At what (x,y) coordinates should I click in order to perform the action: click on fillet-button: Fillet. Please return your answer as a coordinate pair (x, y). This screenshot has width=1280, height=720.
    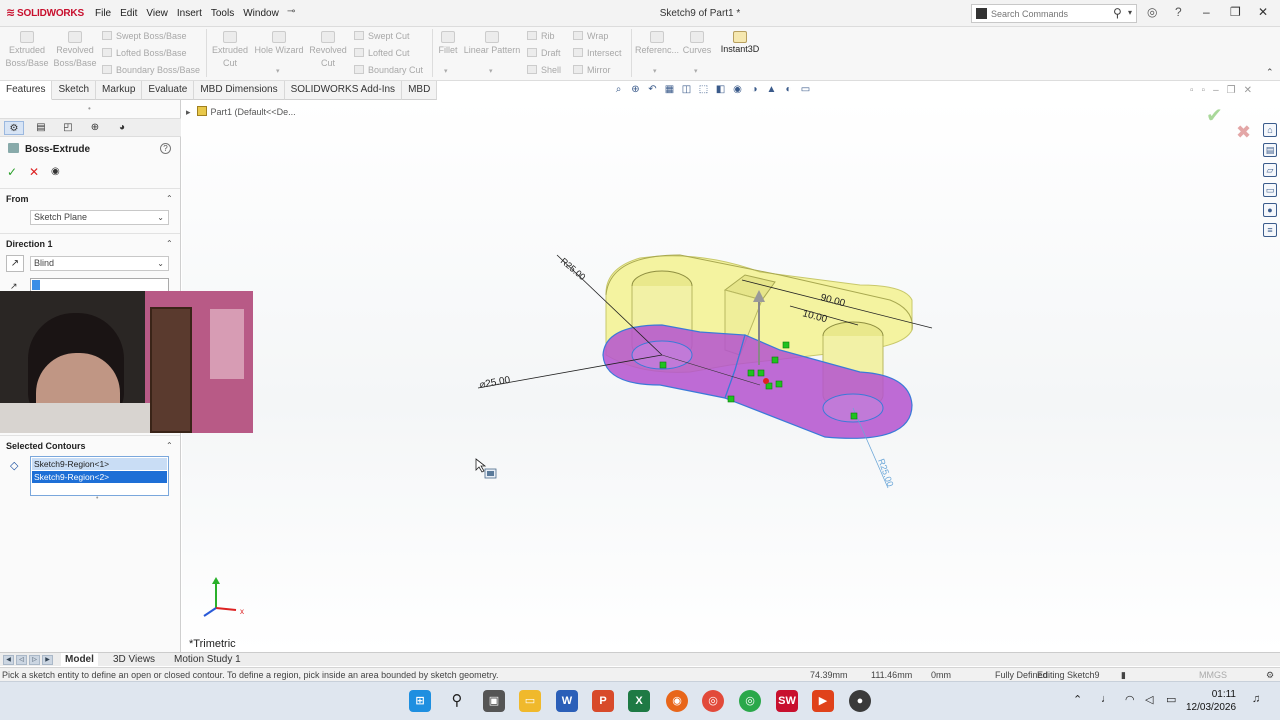
    Looking at the image, I should click on (448, 44).